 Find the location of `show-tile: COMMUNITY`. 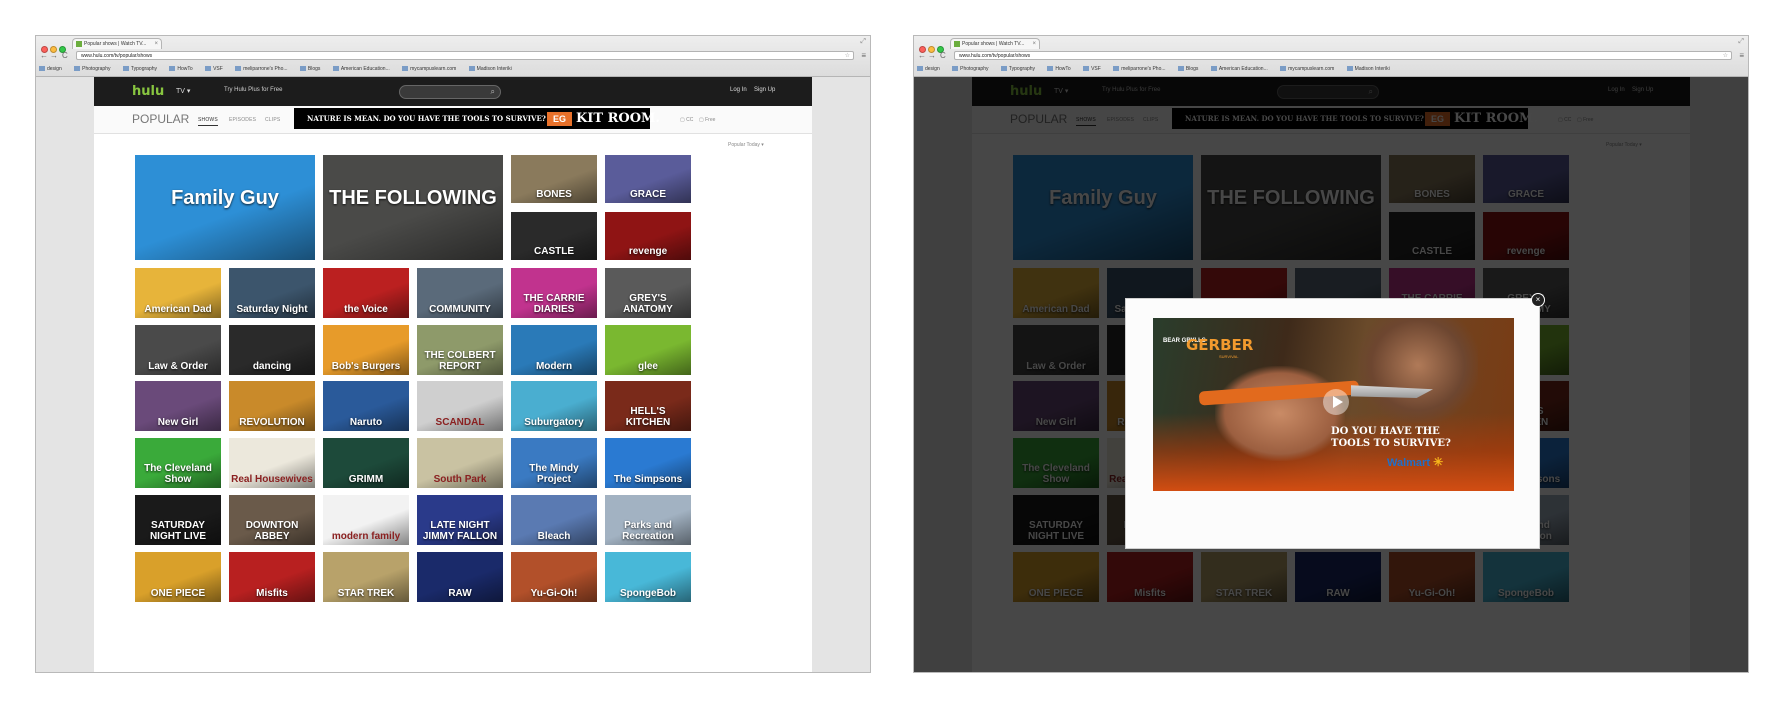

show-tile: COMMUNITY is located at coordinates (460, 293).